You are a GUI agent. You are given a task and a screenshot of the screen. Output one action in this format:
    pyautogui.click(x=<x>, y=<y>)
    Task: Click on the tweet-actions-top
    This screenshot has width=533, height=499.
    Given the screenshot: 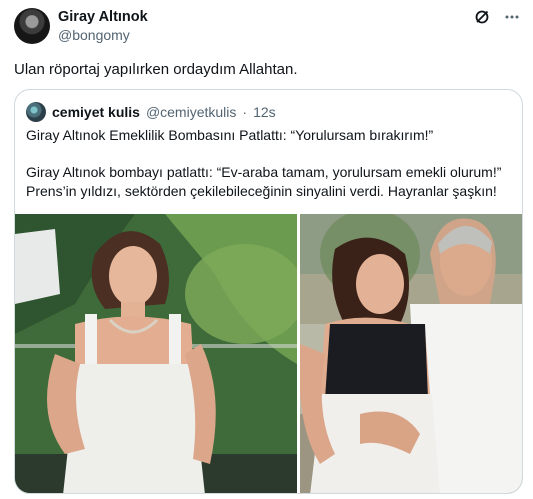 What is the action you would take?
    pyautogui.click(x=497, y=17)
    